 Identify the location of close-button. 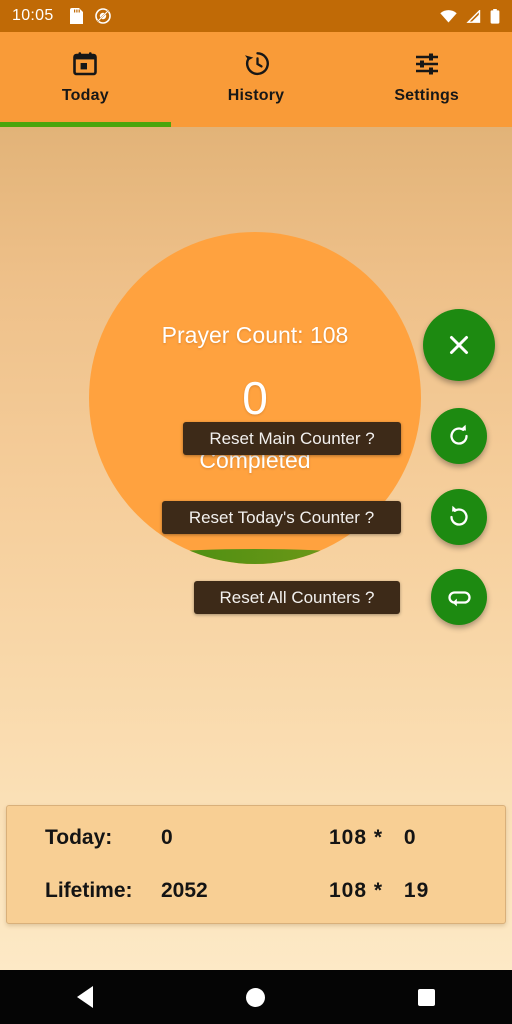
(459, 345).